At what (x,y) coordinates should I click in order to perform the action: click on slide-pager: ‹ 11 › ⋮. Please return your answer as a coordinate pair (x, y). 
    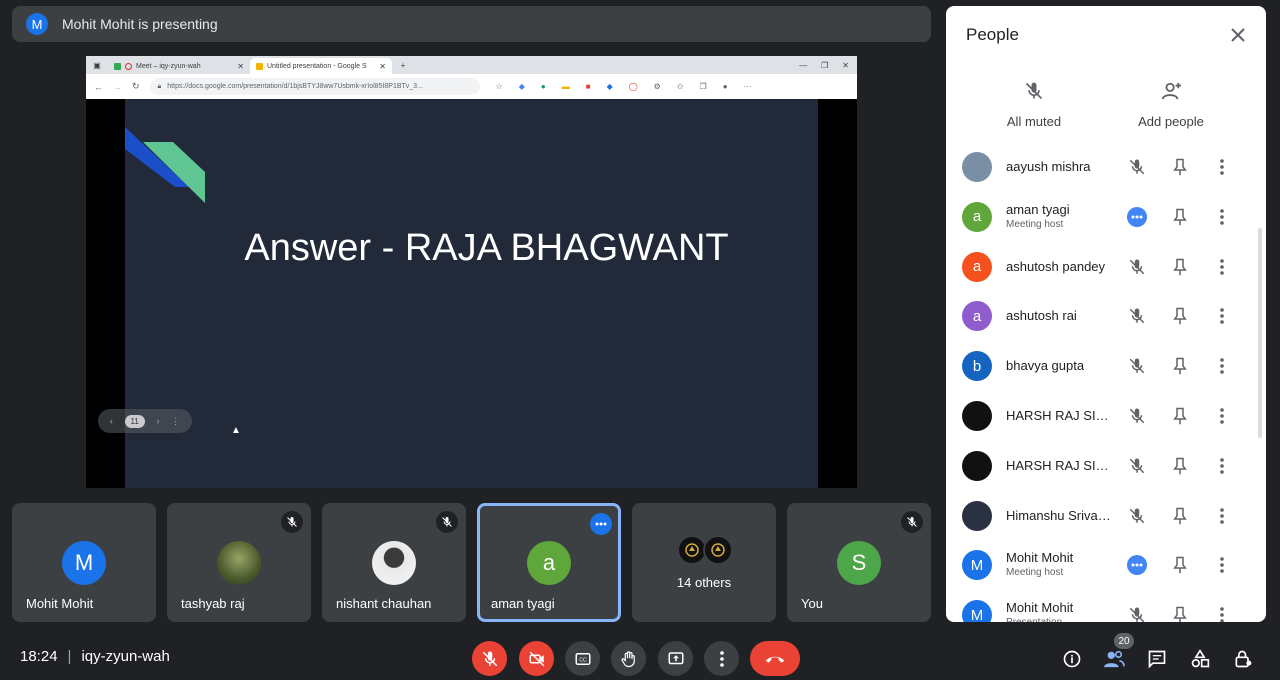
    Looking at the image, I should click on (145, 421).